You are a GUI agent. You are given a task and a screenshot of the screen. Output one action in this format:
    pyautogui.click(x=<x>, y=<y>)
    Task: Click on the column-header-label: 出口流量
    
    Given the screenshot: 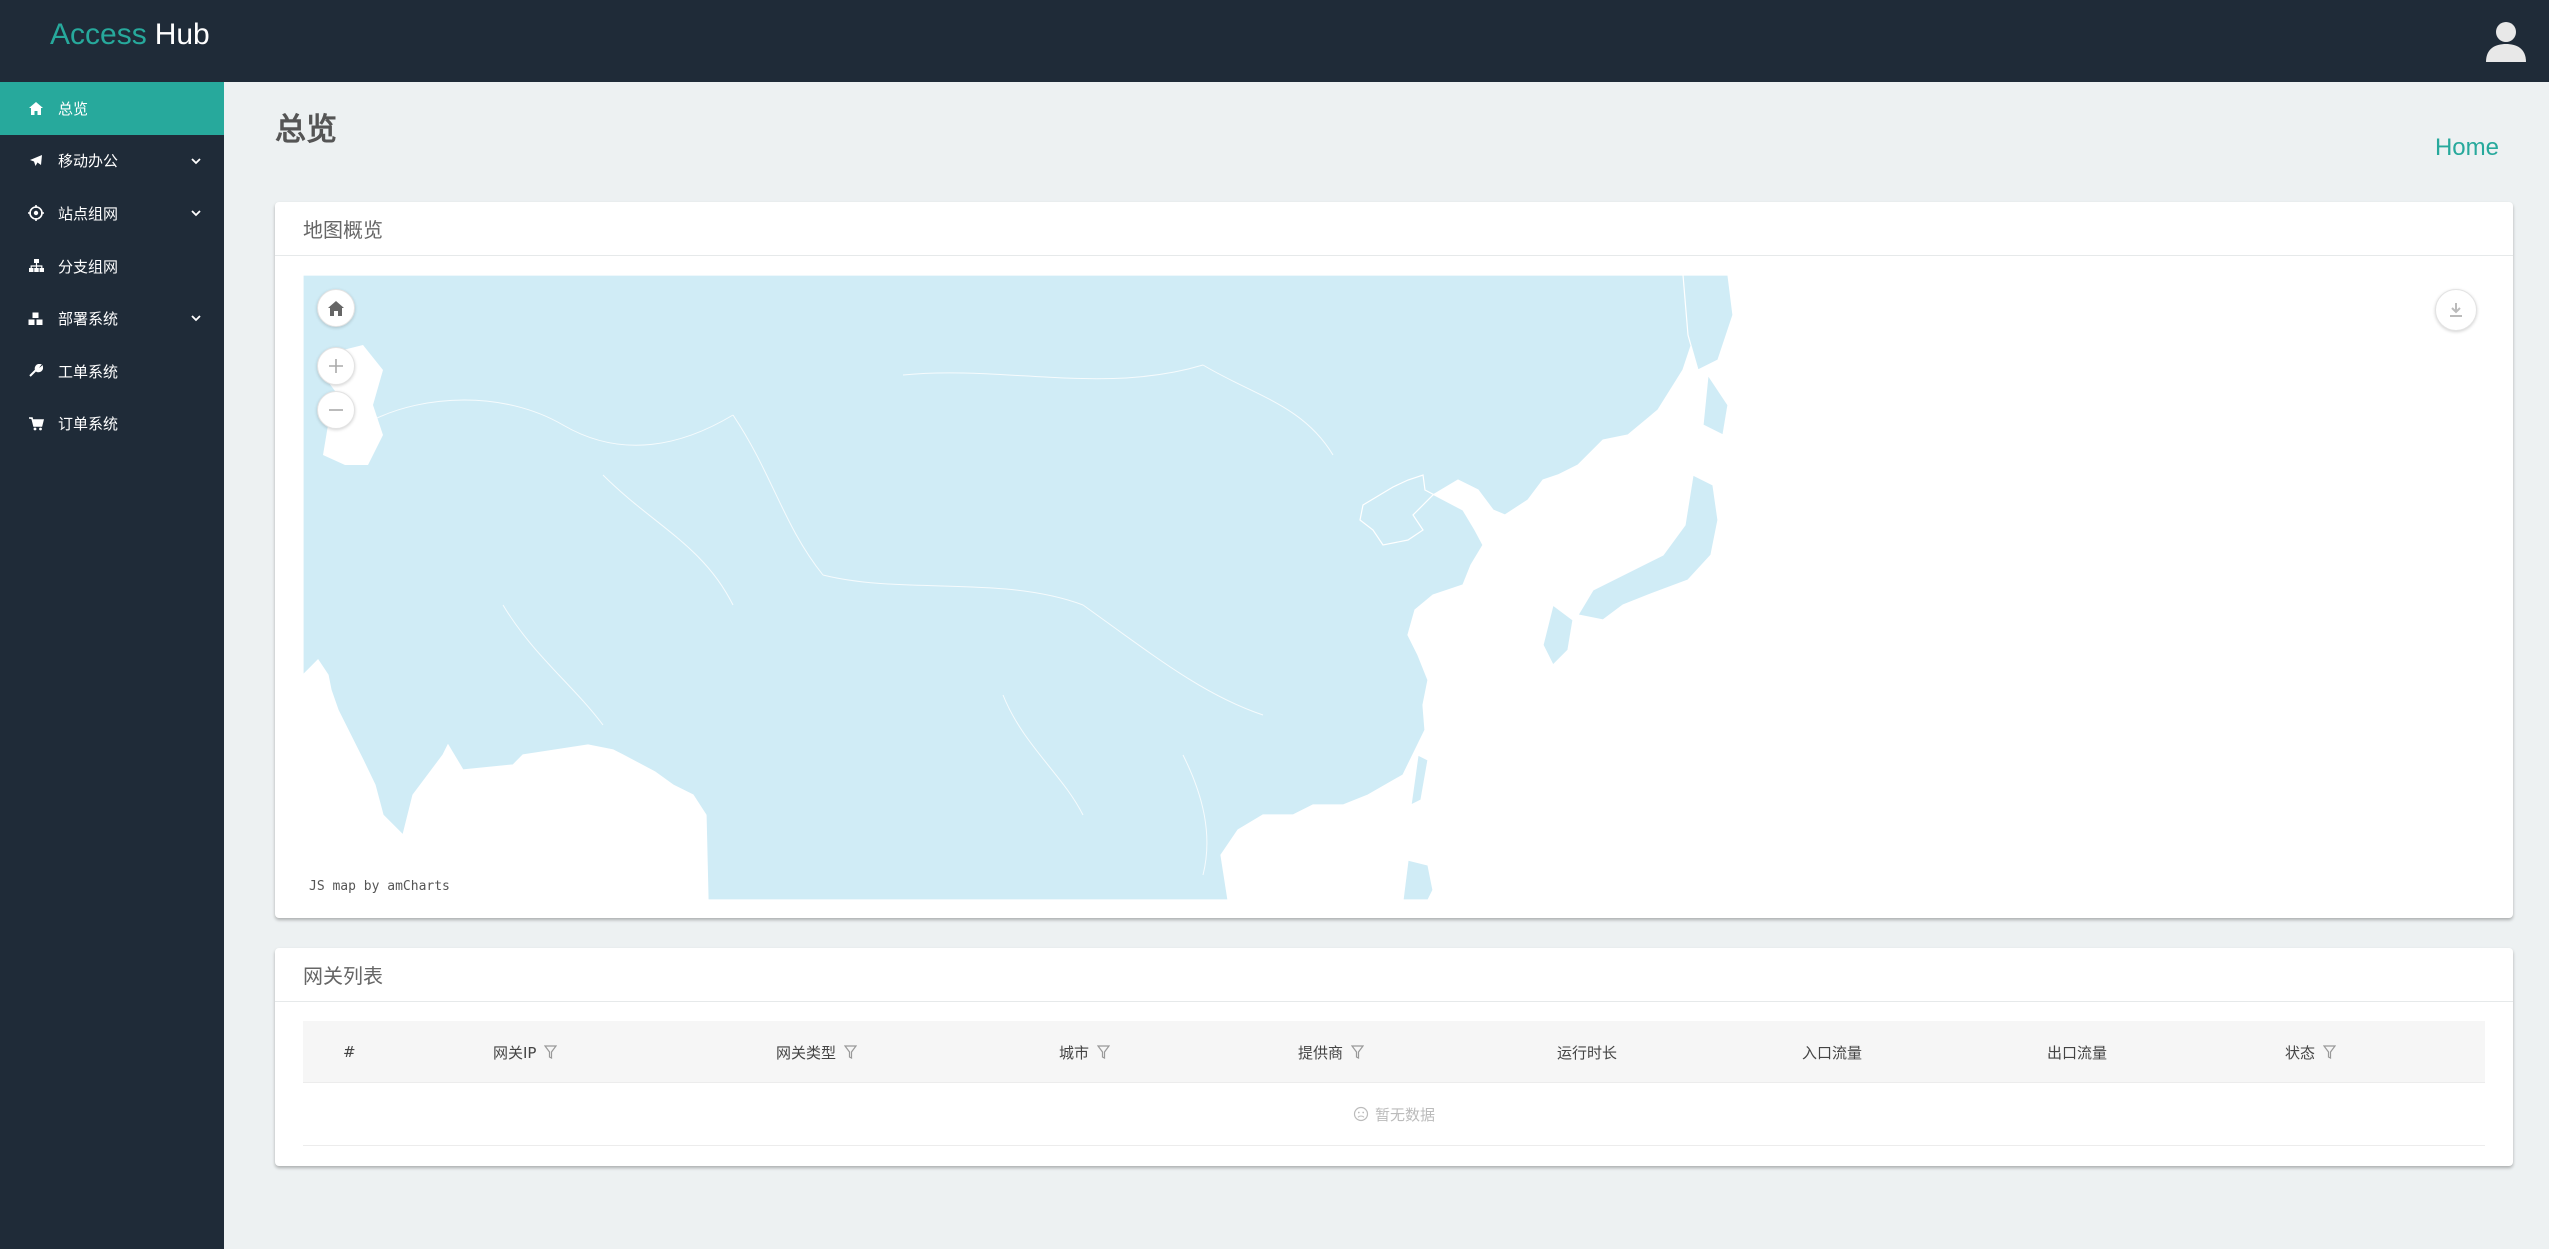 What is the action you would take?
    pyautogui.click(x=2077, y=1052)
    